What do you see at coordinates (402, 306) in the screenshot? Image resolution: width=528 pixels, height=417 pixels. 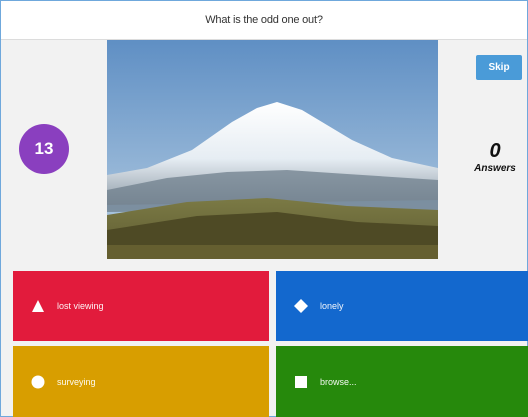 I see `answer-option-blue: lonely` at bounding box center [402, 306].